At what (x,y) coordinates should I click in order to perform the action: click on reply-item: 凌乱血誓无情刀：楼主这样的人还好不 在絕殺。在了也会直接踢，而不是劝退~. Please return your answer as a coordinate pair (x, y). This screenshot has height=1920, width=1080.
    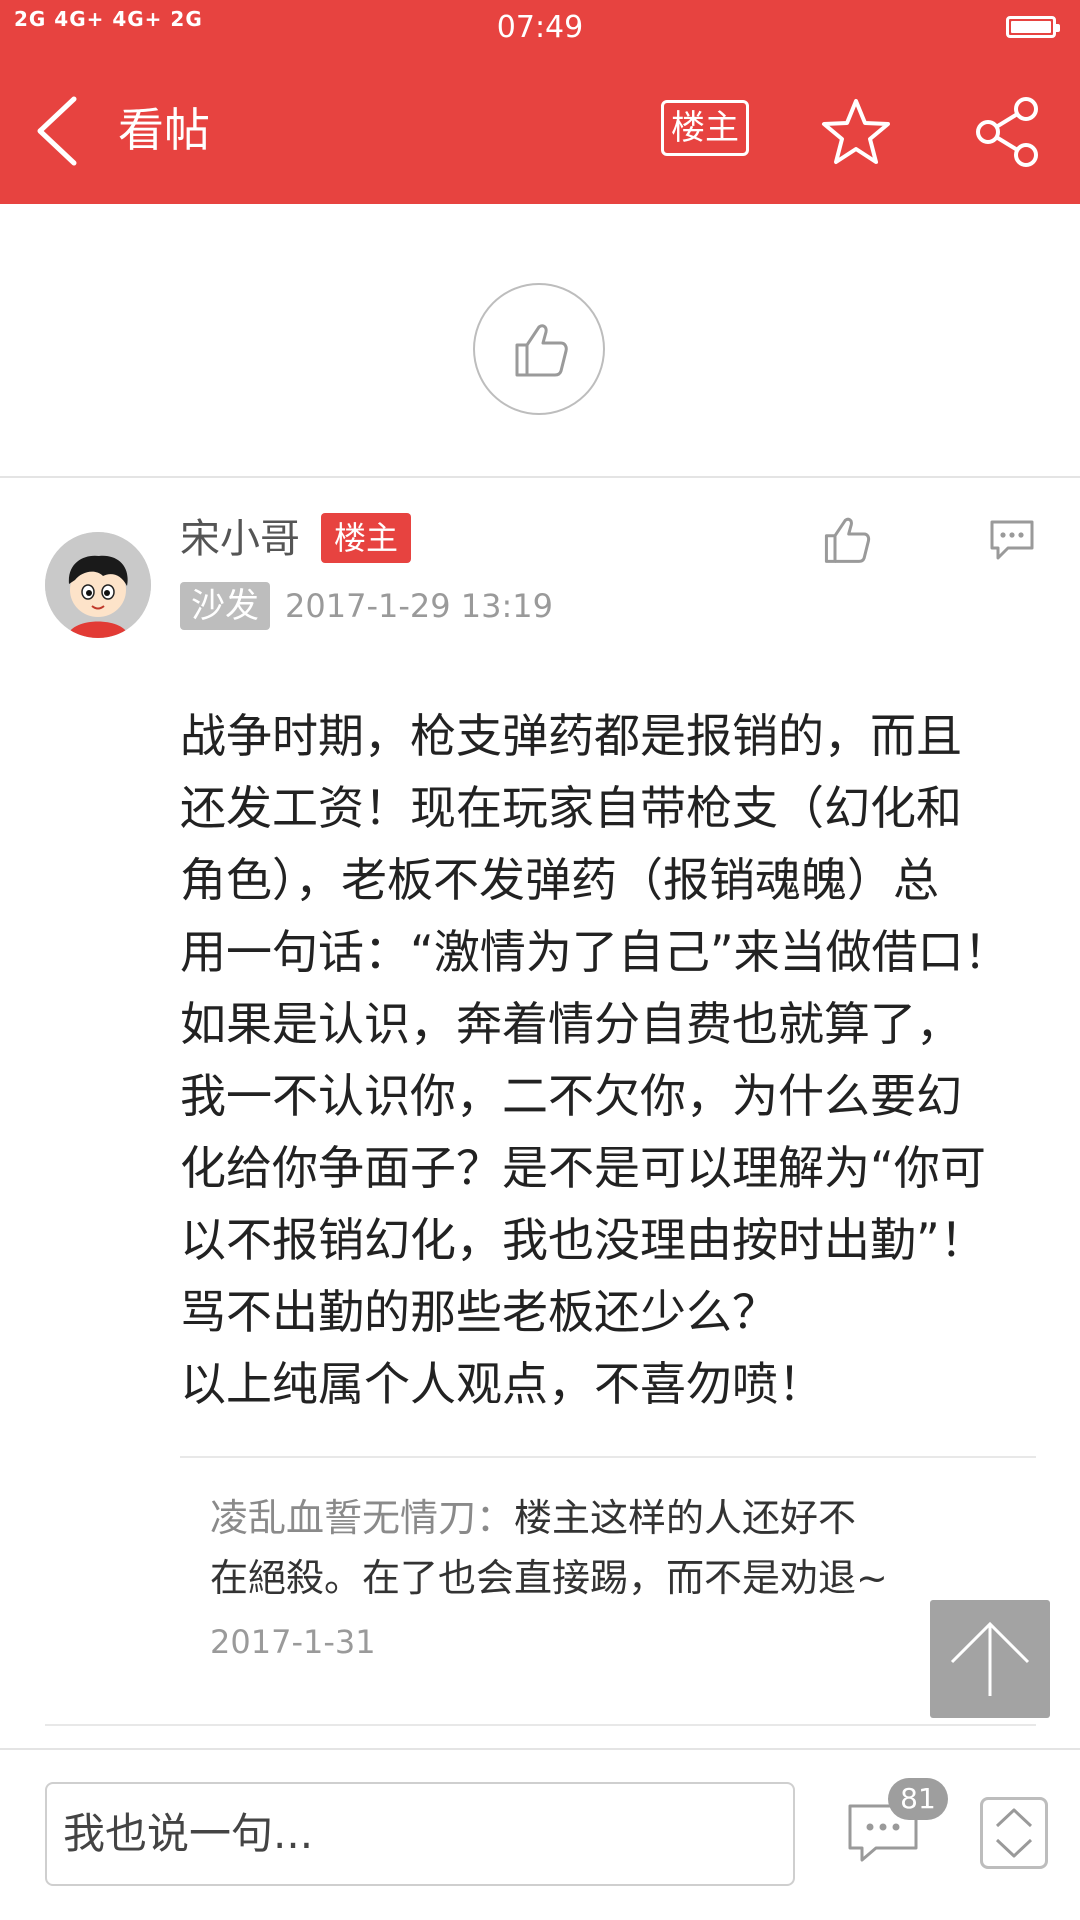
    Looking at the image, I should click on (600, 1548).